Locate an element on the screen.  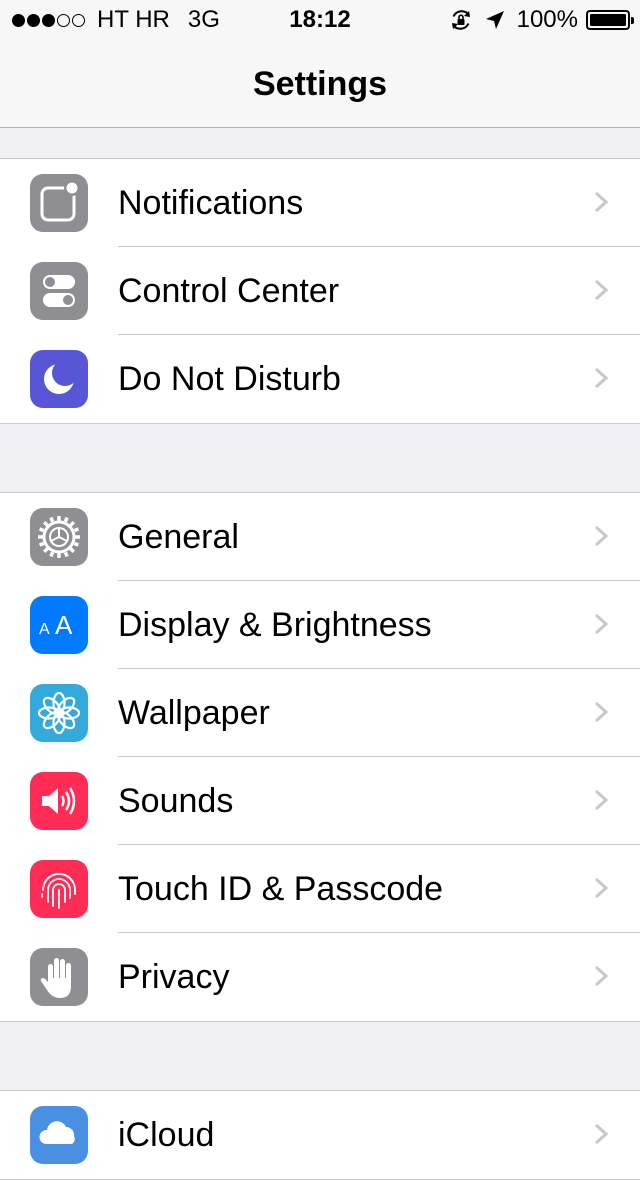
moon-icon is located at coordinates (59, 379).